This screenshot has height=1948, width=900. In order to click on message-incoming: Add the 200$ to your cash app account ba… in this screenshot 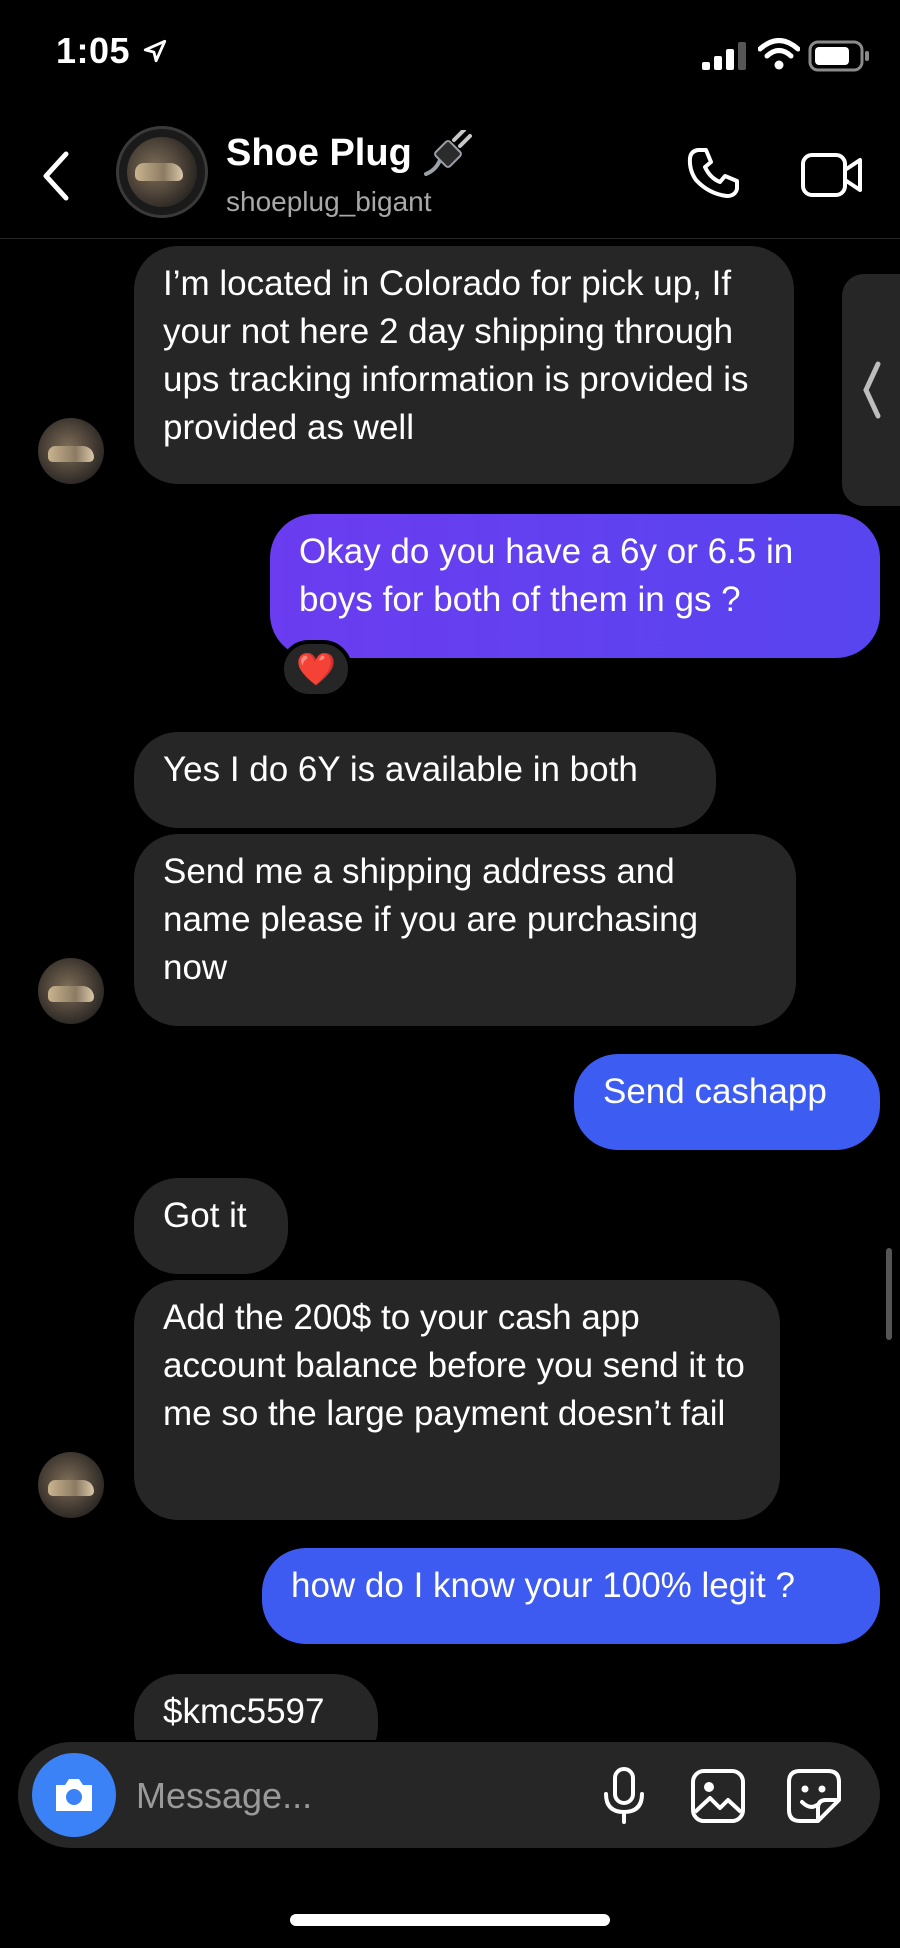, I will do `click(457, 1400)`.